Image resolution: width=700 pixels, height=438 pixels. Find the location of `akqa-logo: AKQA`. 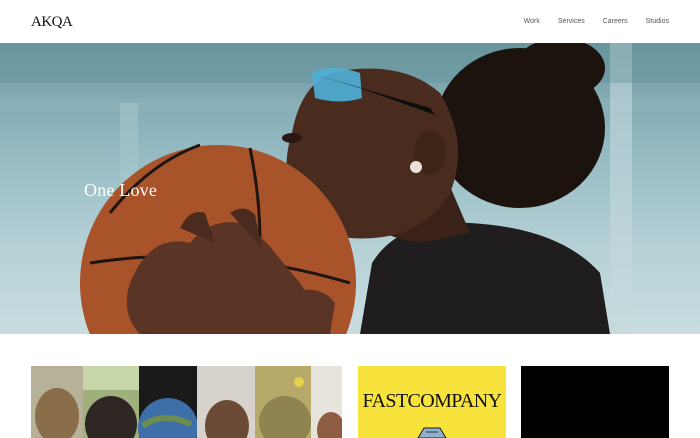

akqa-logo: AKQA is located at coordinates (52, 22).